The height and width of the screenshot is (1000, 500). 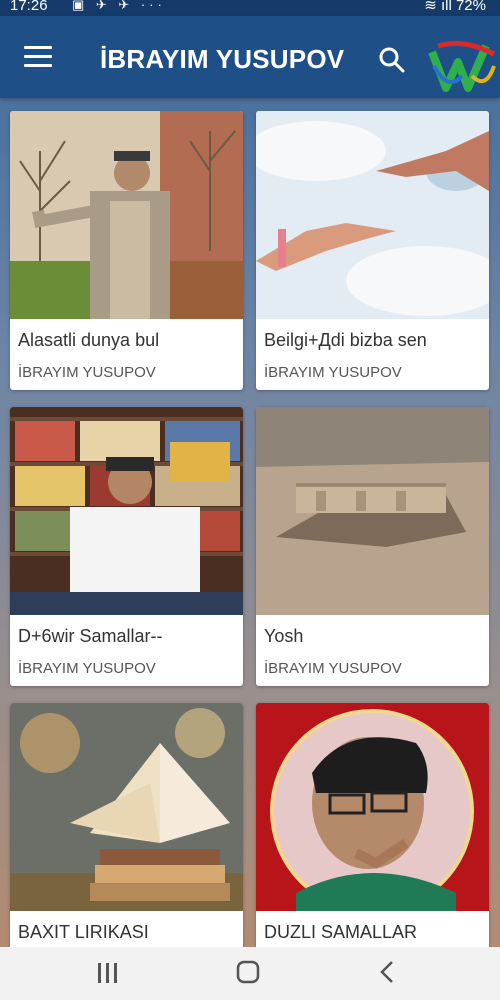 I want to click on card-alasatli: Alasatli dunya bul İBRAYIM YUSUPOV, so click(x=126, y=250).